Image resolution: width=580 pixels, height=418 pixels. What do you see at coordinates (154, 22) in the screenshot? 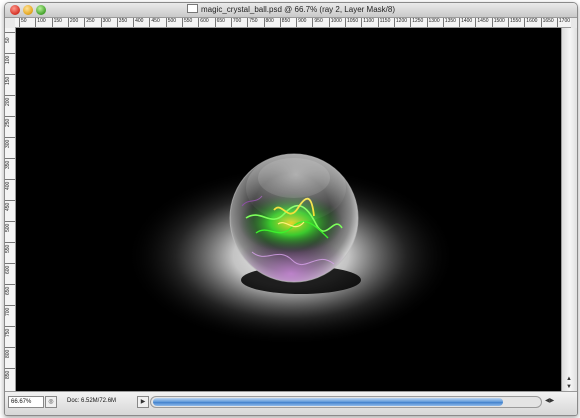
I see `ruler-tick-label: 450` at bounding box center [154, 22].